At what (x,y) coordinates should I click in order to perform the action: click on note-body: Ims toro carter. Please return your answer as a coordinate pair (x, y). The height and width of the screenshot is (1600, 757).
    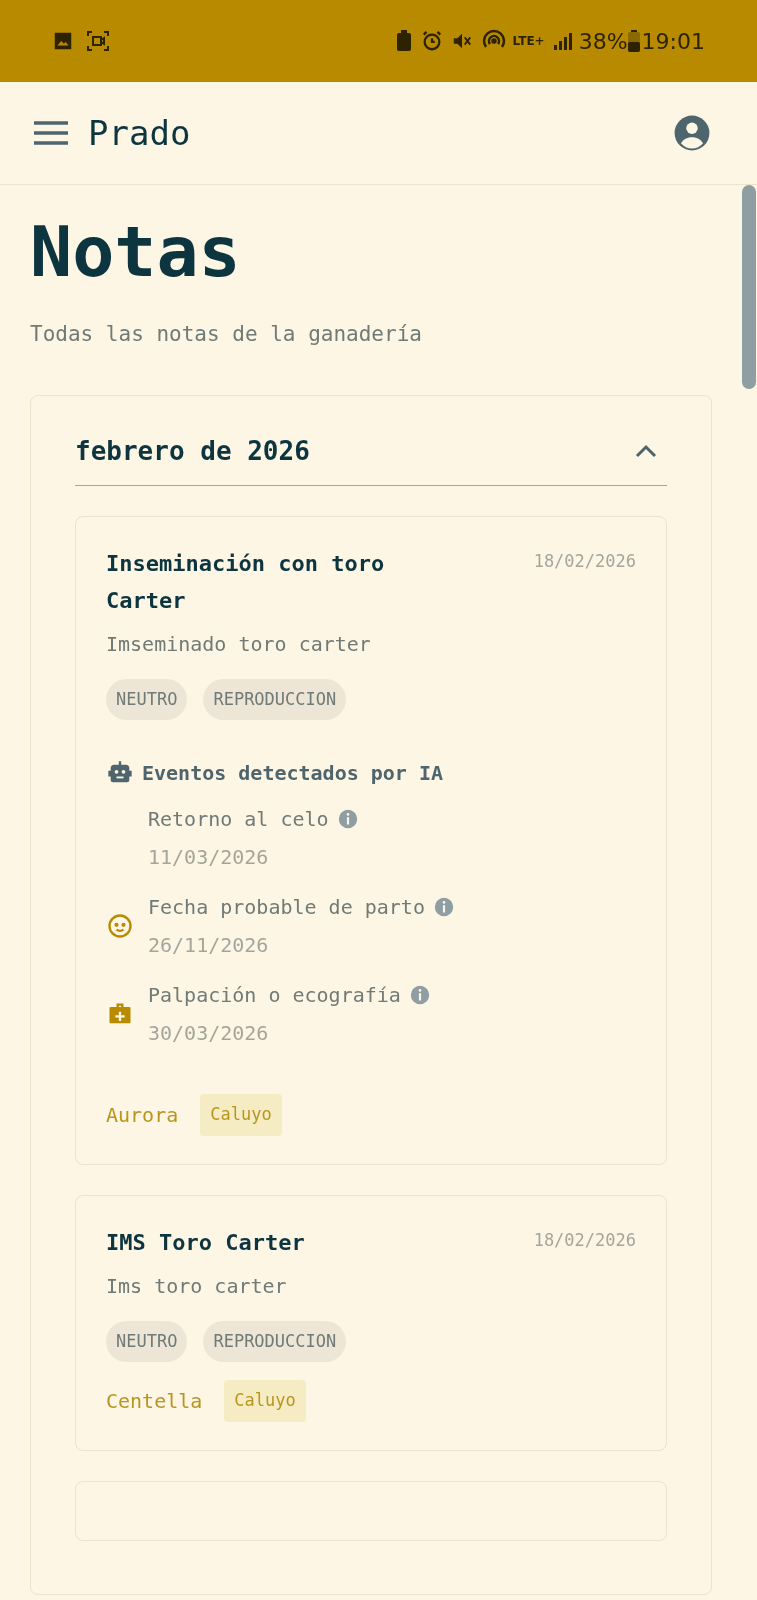
    Looking at the image, I should click on (197, 1286).